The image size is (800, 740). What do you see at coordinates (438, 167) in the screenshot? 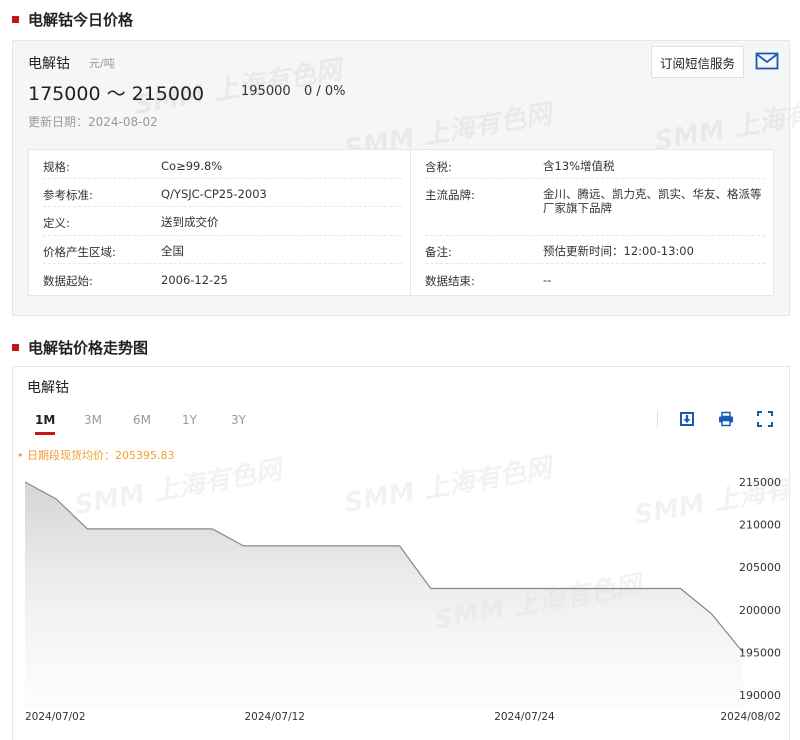
I see `spec-label: 含税:` at bounding box center [438, 167].